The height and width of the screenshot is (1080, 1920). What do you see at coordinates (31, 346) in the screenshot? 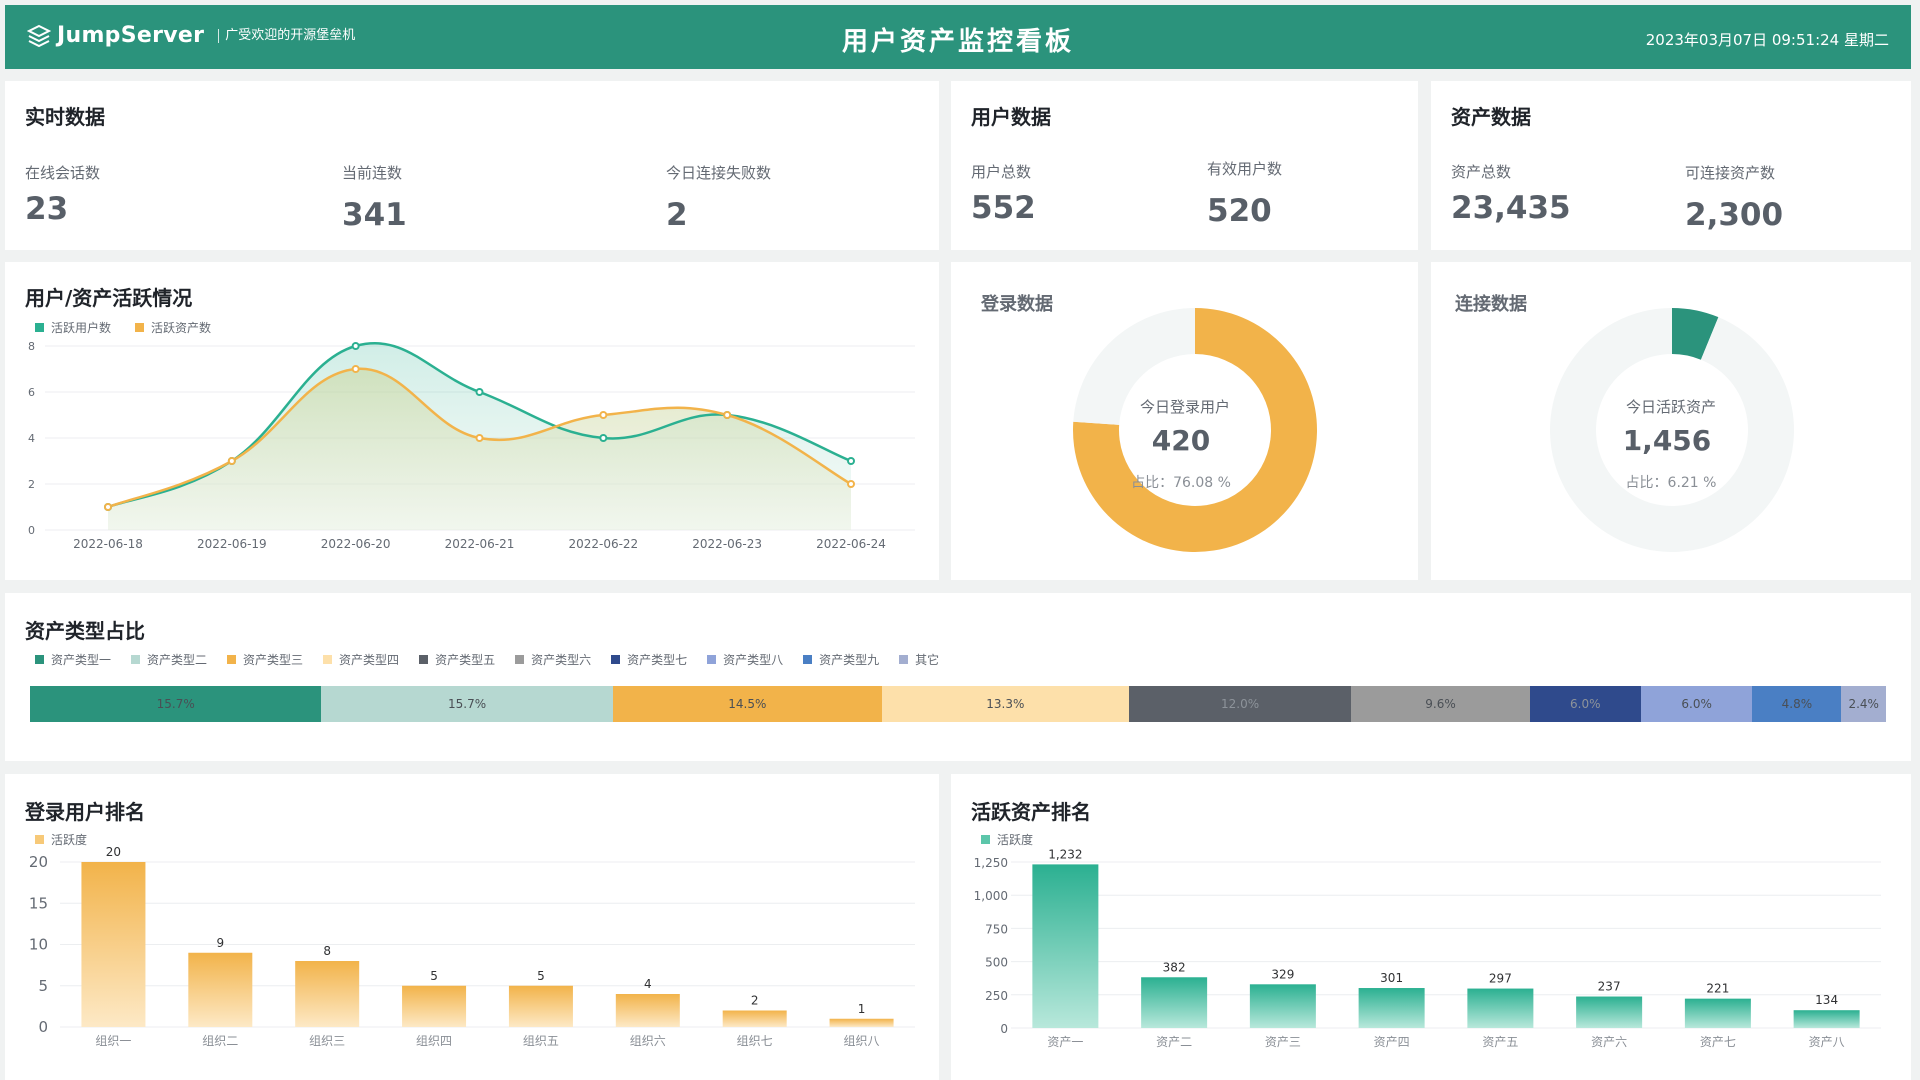
I see `y-tick-label: 8` at bounding box center [31, 346].